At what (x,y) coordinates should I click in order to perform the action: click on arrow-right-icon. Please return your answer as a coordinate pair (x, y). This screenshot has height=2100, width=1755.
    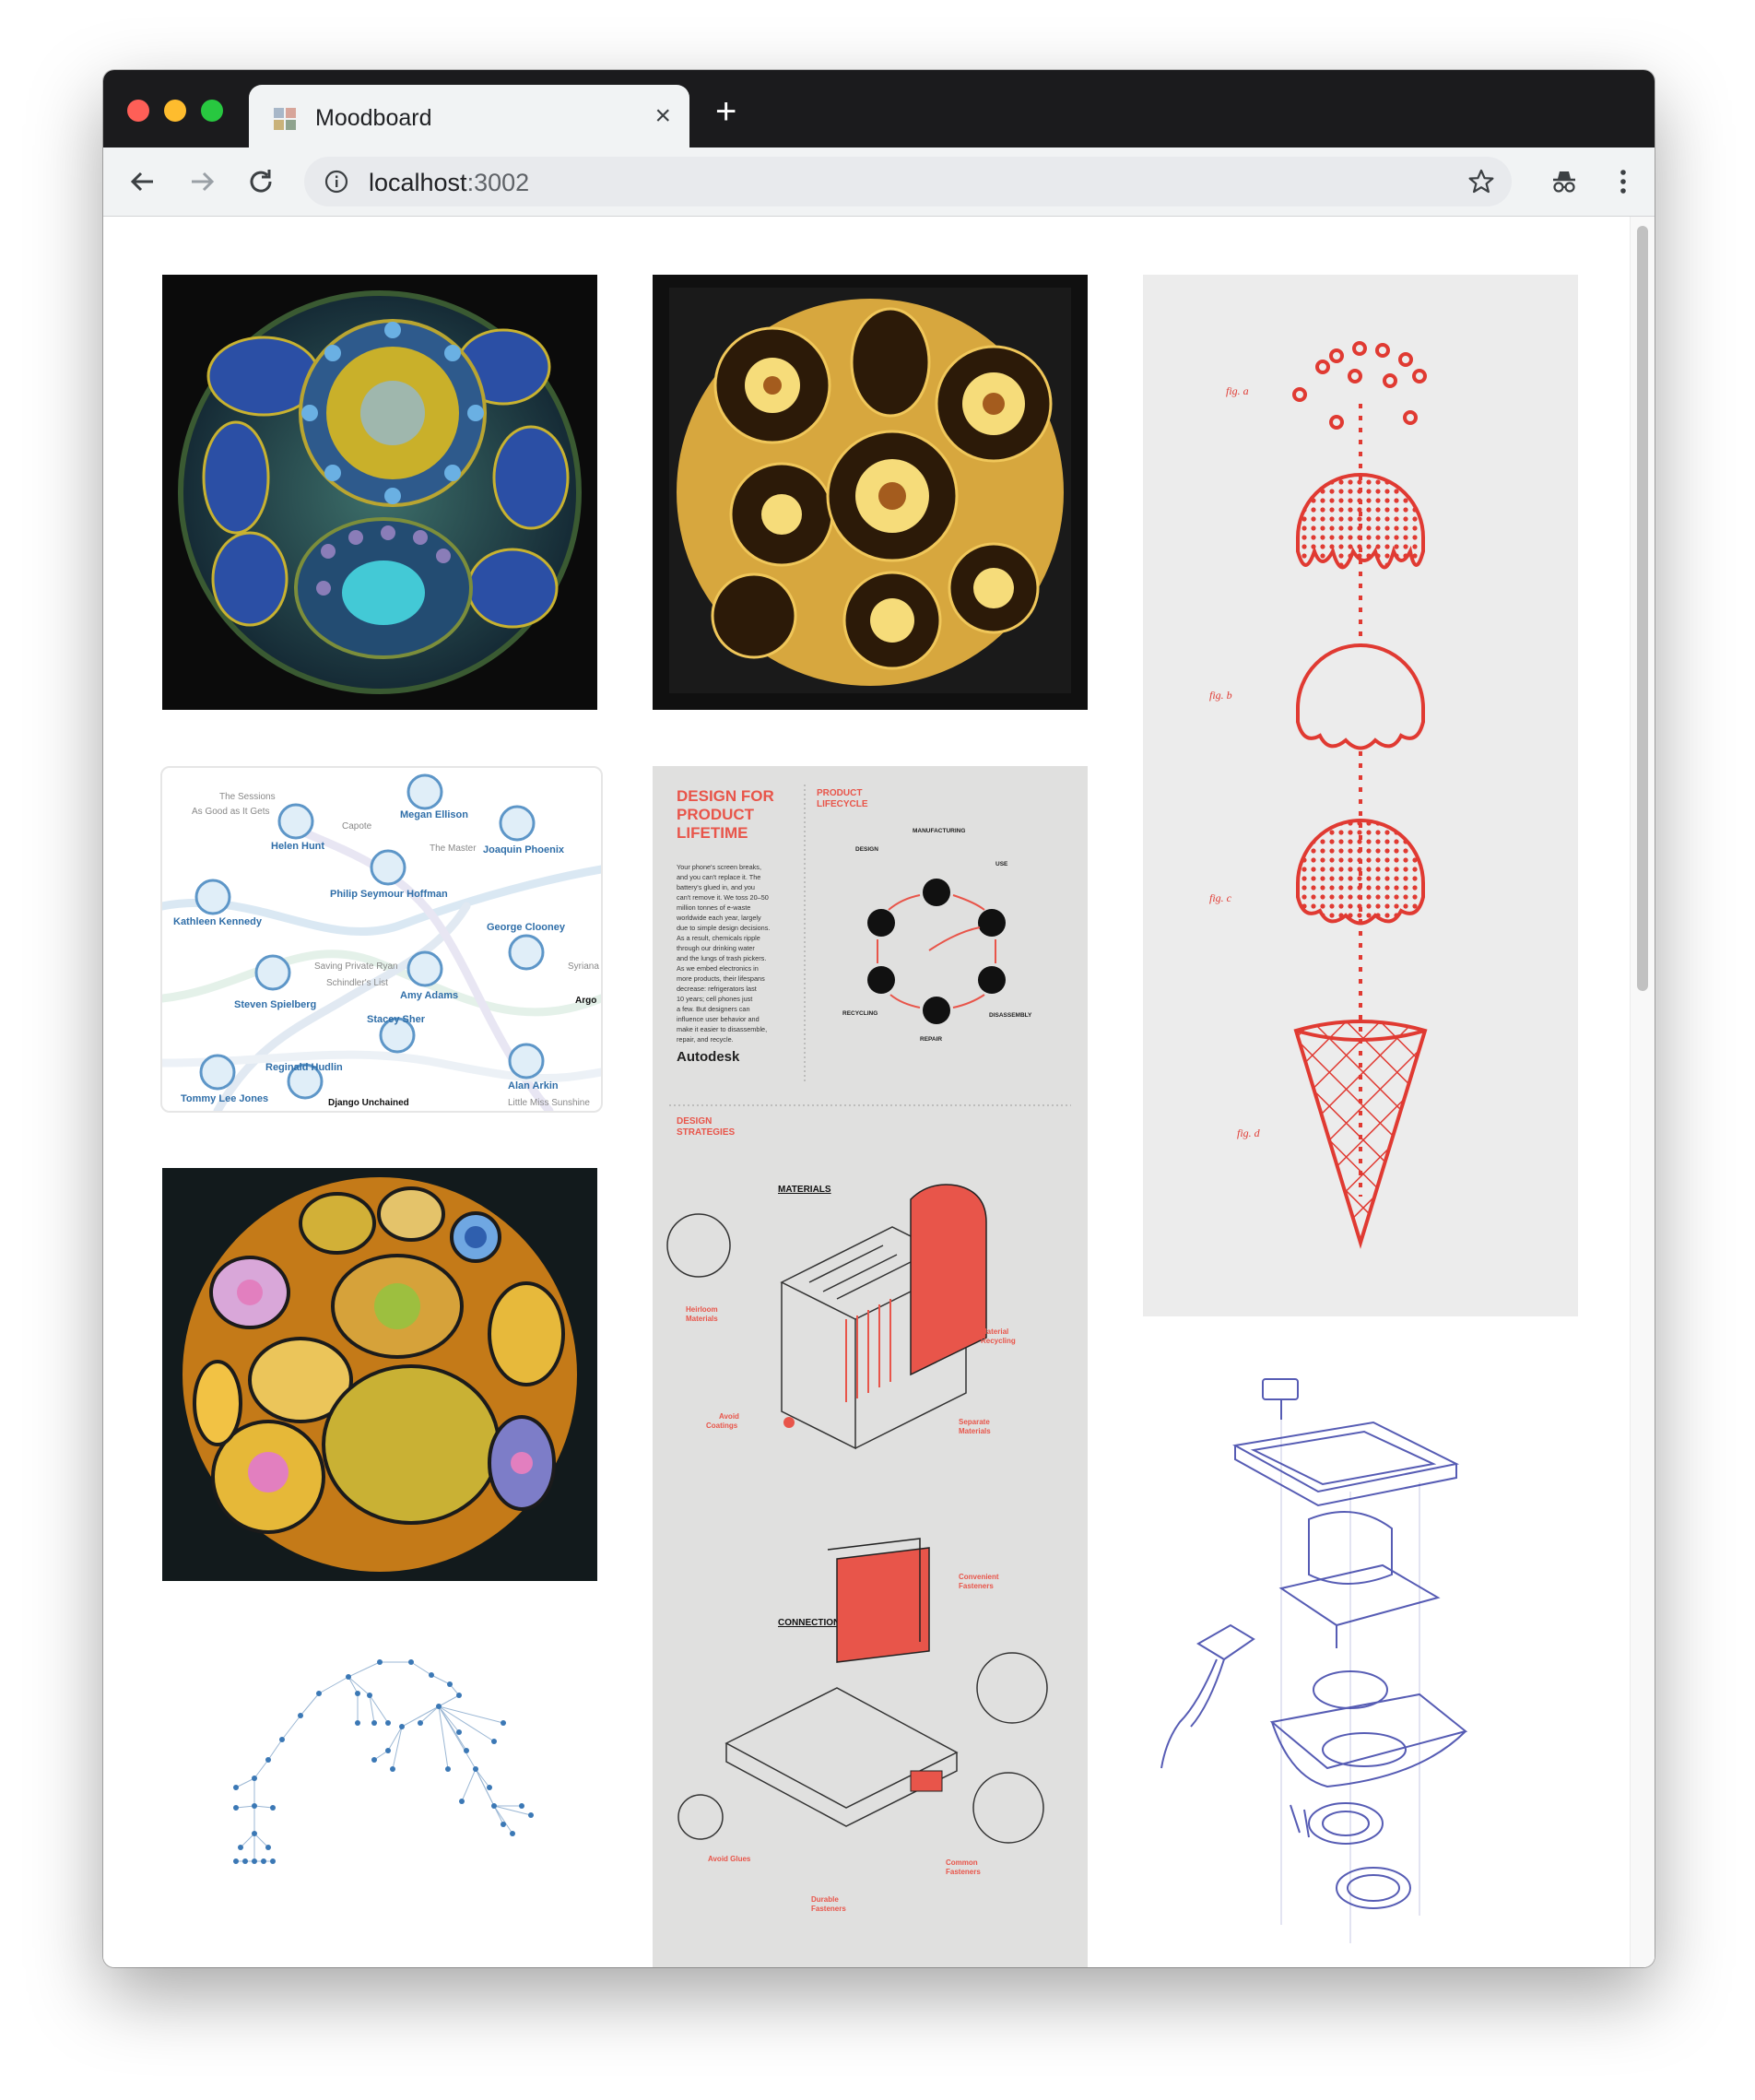
    Looking at the image, I should click on (202, 182).